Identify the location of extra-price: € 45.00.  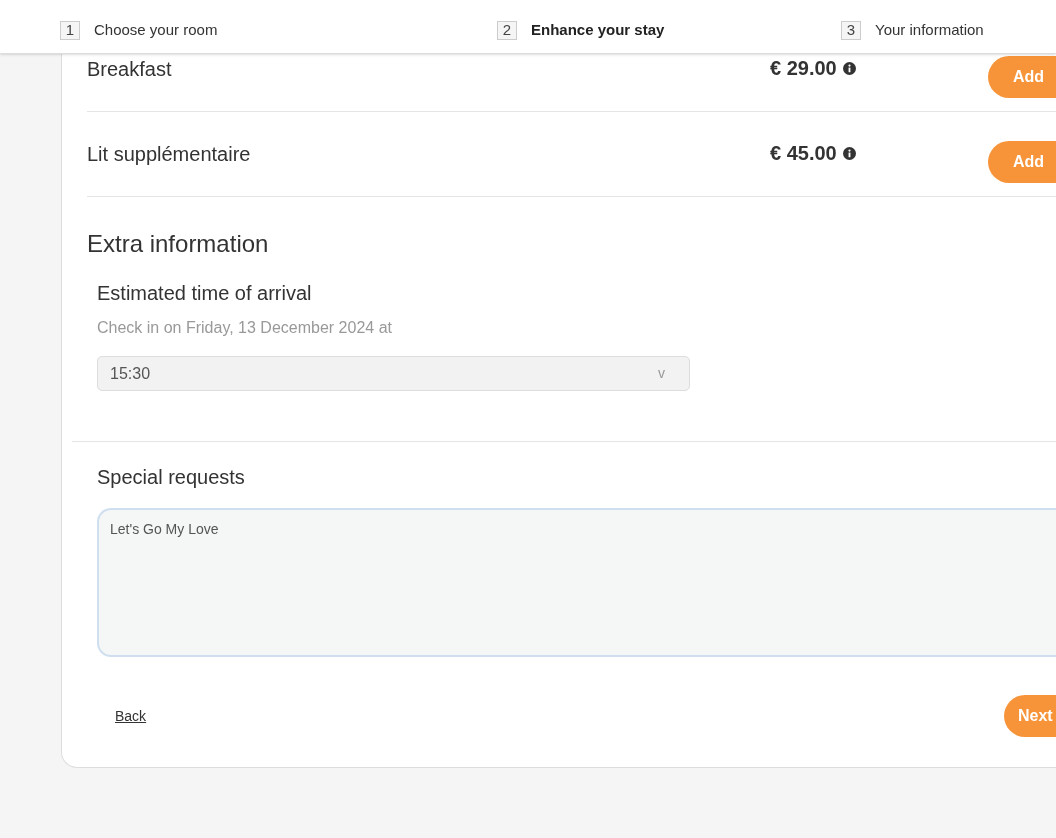
(803, 153).